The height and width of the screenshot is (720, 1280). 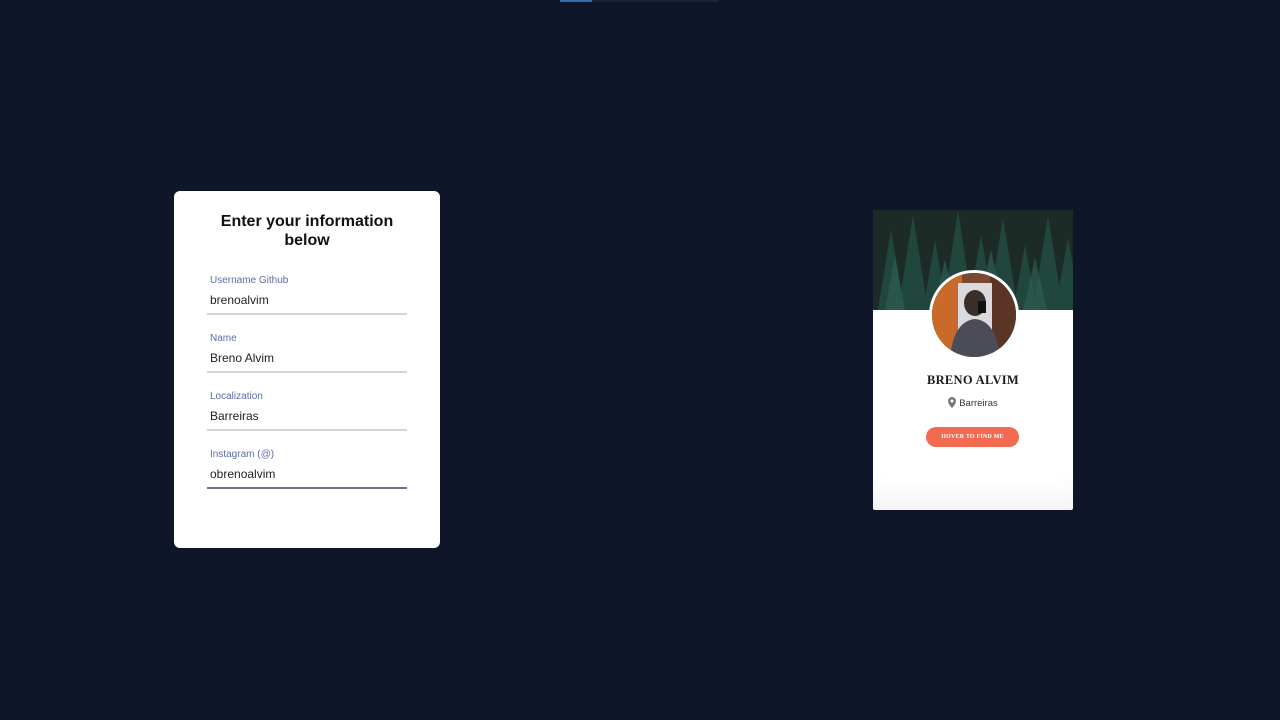 What do you see at coordinates (974, 315) in the screenshot?
I see `profile-avatar` at bounding box center [974, 315].